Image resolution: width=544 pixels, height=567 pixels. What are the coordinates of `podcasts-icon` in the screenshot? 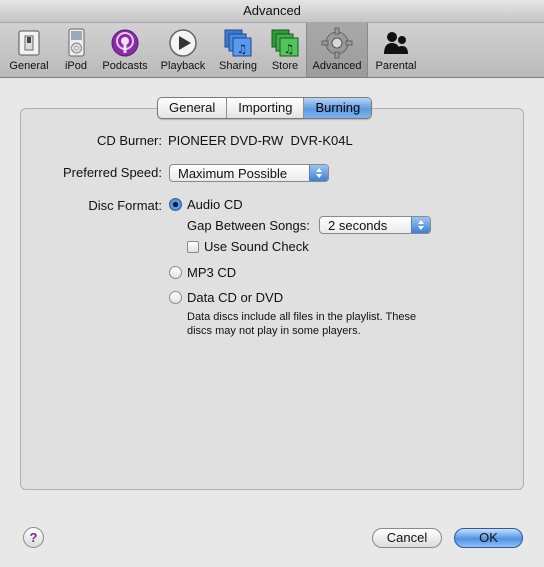 It's located at (125, 43).